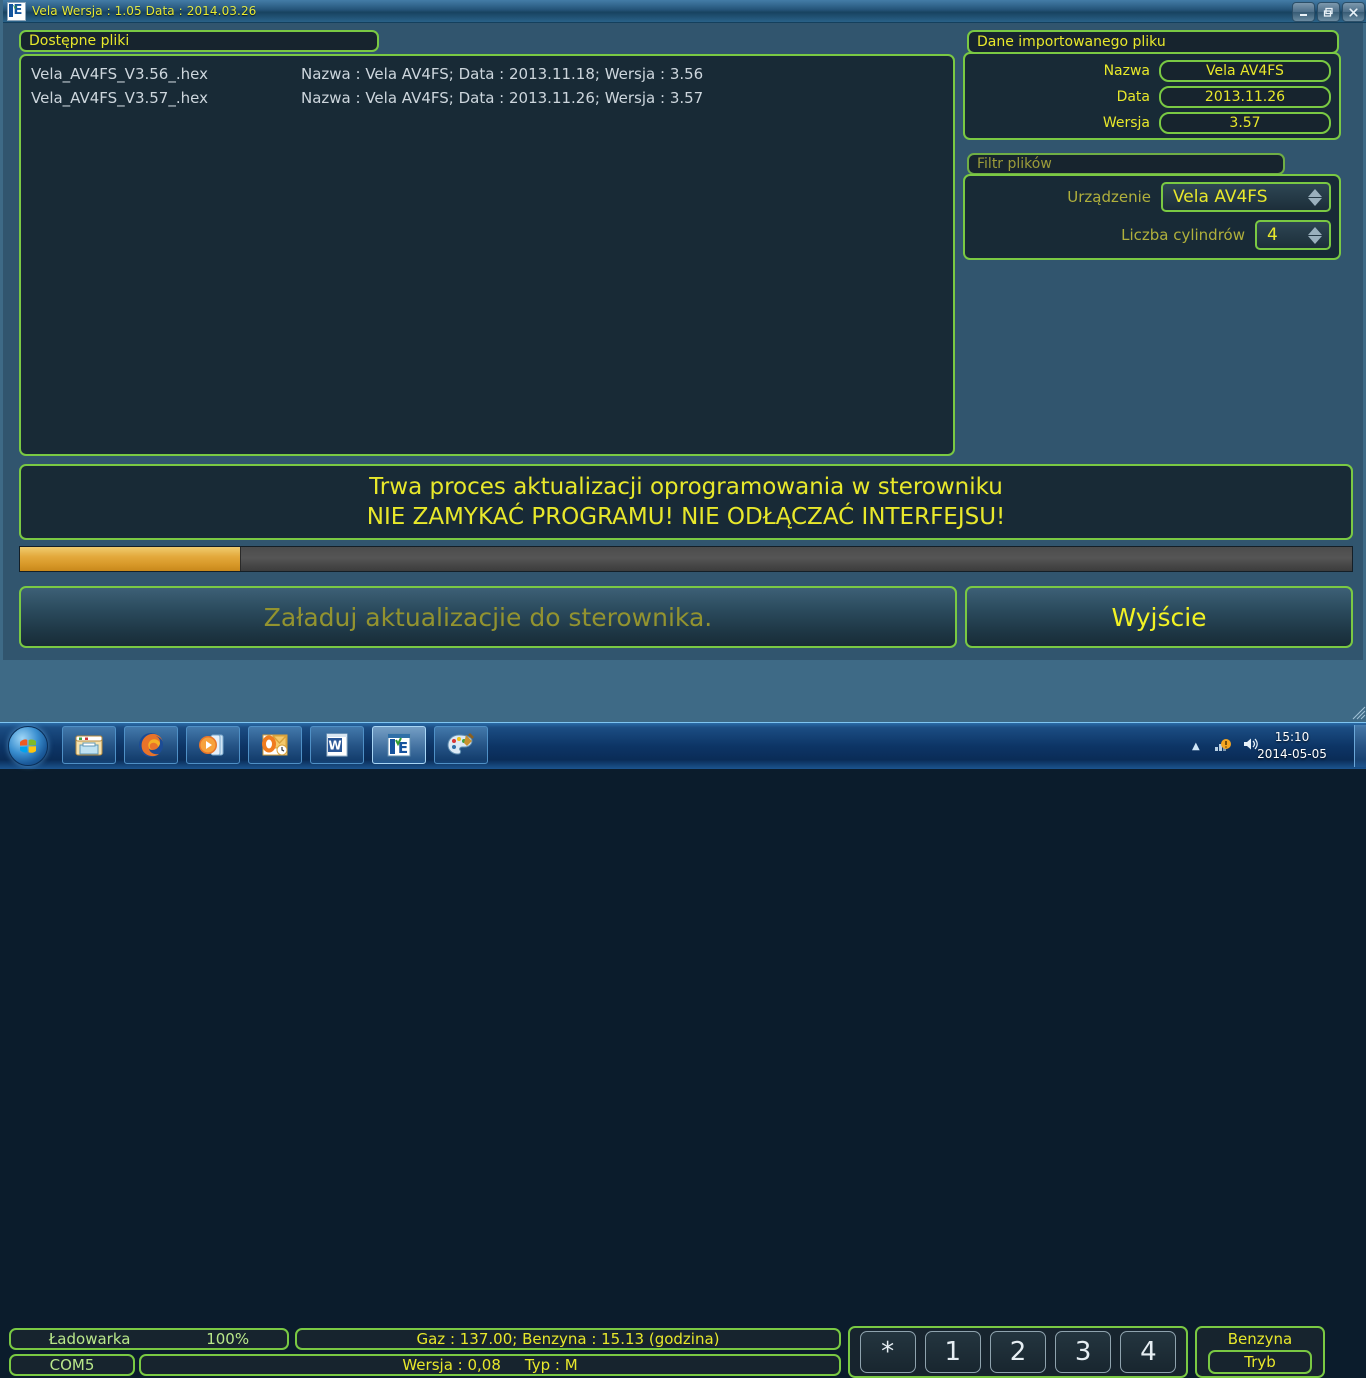 The height and width of the screenshot is (1378, 1366). I want to click on field-value: 2013.11.26, so click(1245, 96).